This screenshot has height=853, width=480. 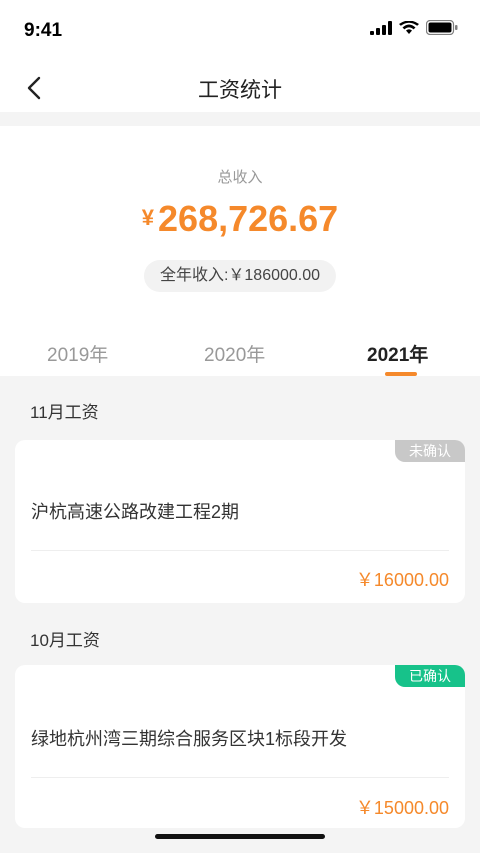 I want to click on status-icons, so click(x=414, y=27).